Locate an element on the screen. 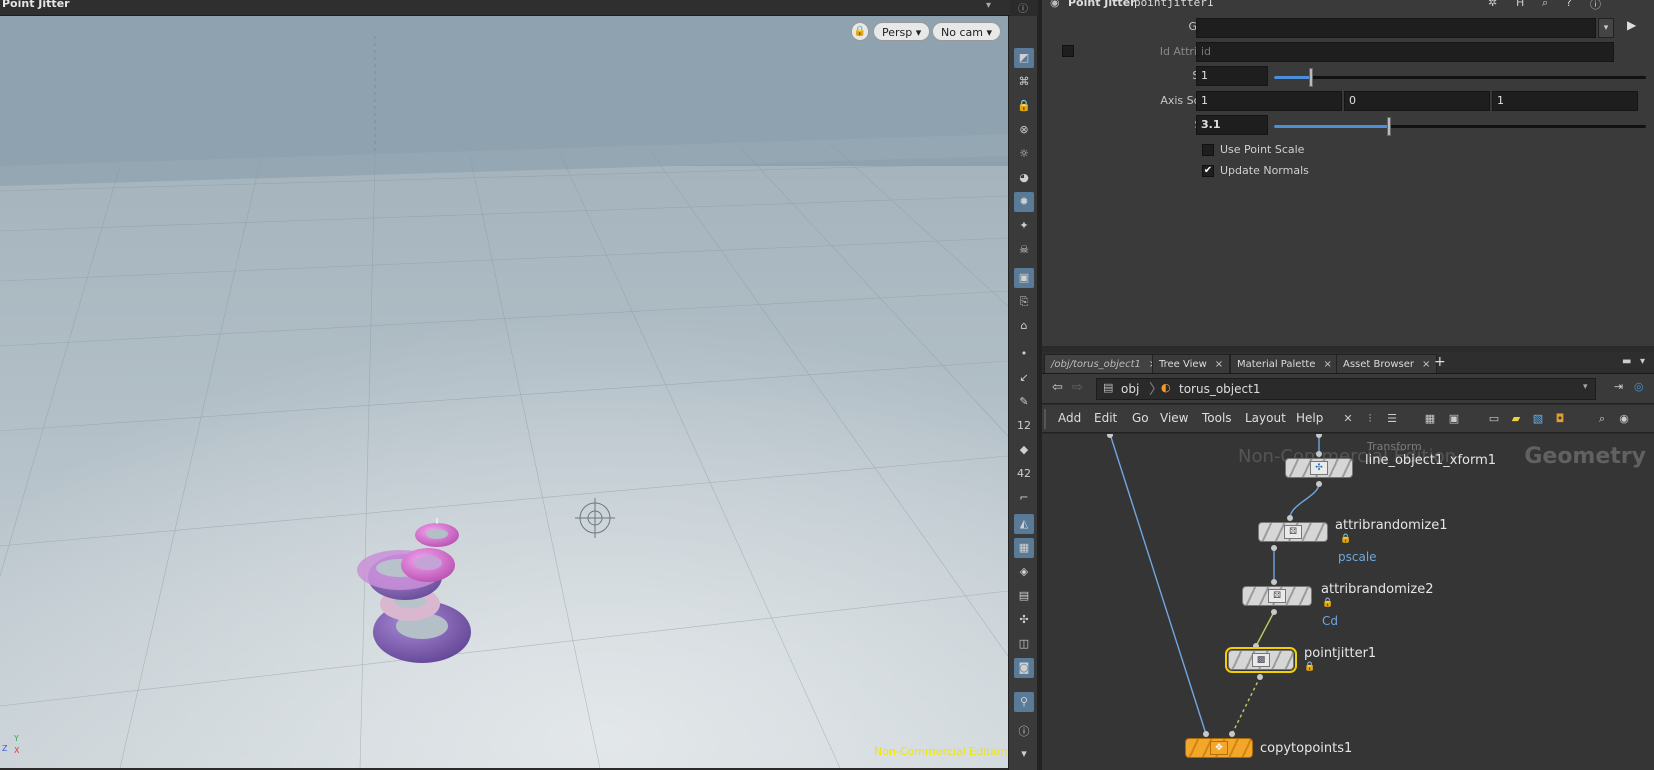 The image size is (1654, 770). scale-input: 1 is located at coordinates (1232, 76).